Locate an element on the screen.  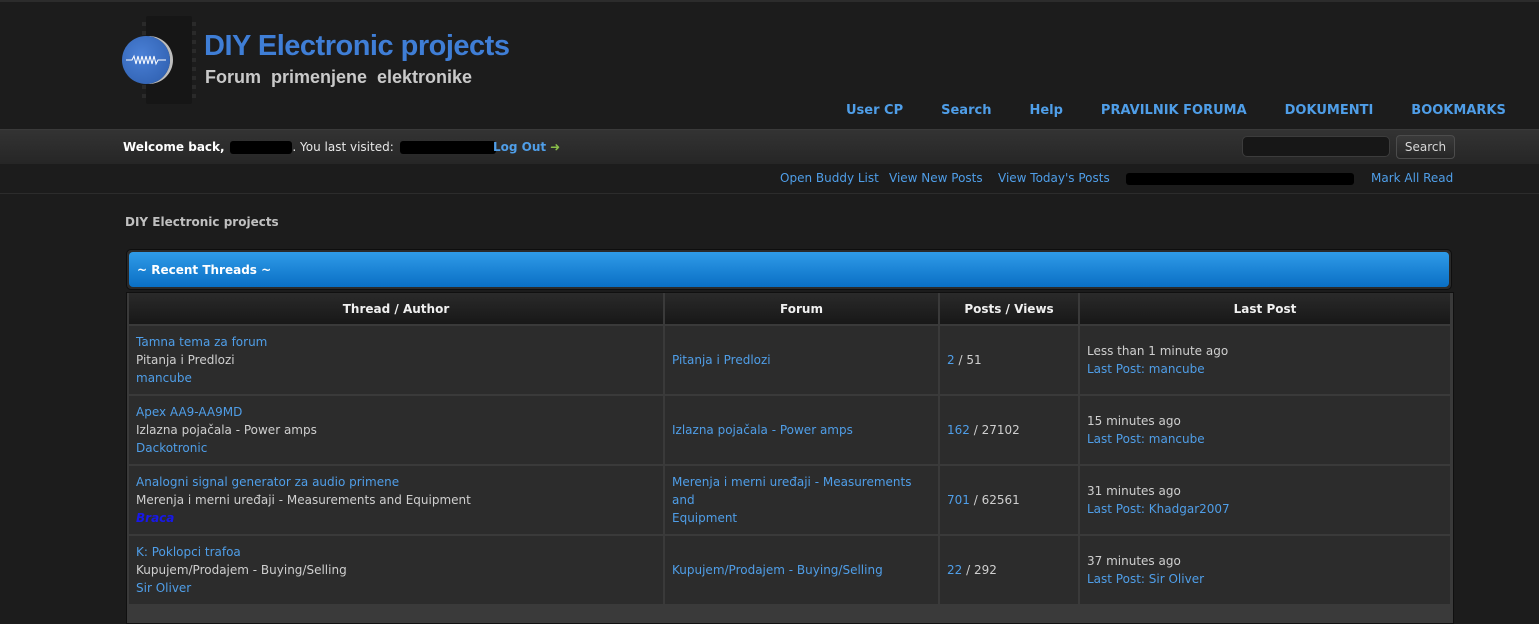
mark-all-read-link: Mark All Read is located at coordinates (1412, 178).